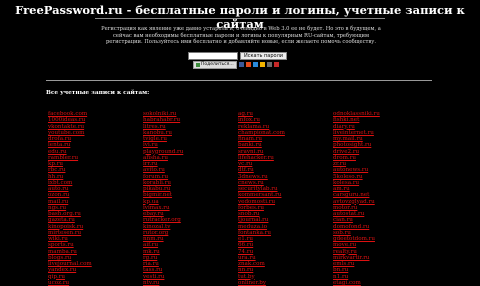  What do you see at coordinates (213, 56) in the screenshot?
I see `search-input` at bounding box center [213, 56].